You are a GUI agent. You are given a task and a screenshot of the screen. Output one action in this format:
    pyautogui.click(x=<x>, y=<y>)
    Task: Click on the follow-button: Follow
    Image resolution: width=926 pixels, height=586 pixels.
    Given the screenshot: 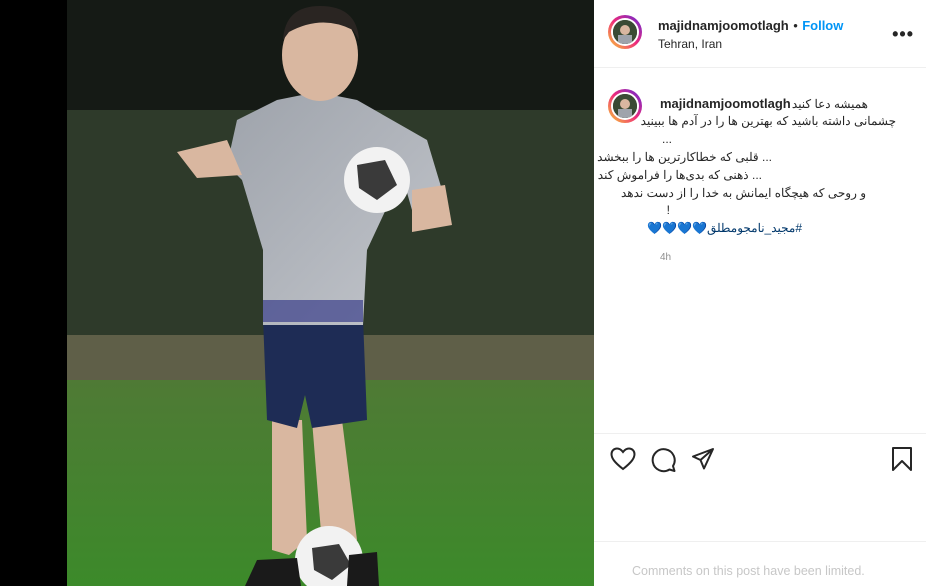 What is the action you would take?
    pyautogui.click(x=822, y=25)
    